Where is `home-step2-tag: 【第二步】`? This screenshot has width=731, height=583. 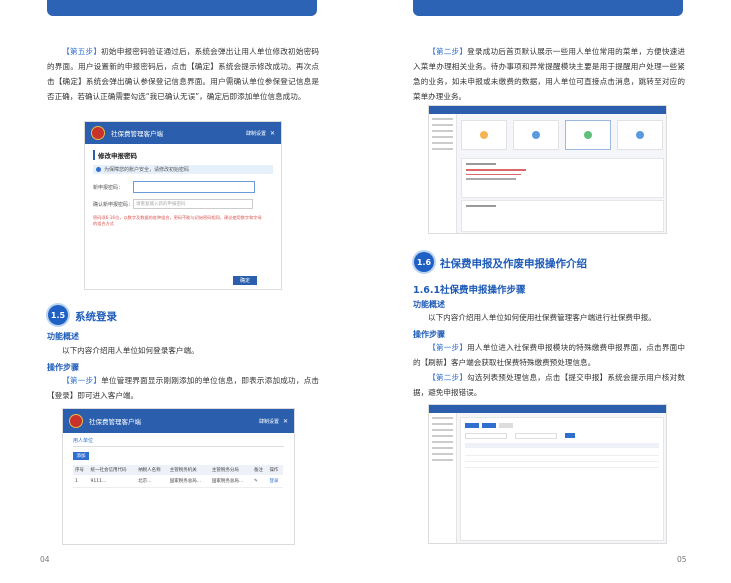
home-step2-tag: 【第二步】 is located at coordinates (448, 51).